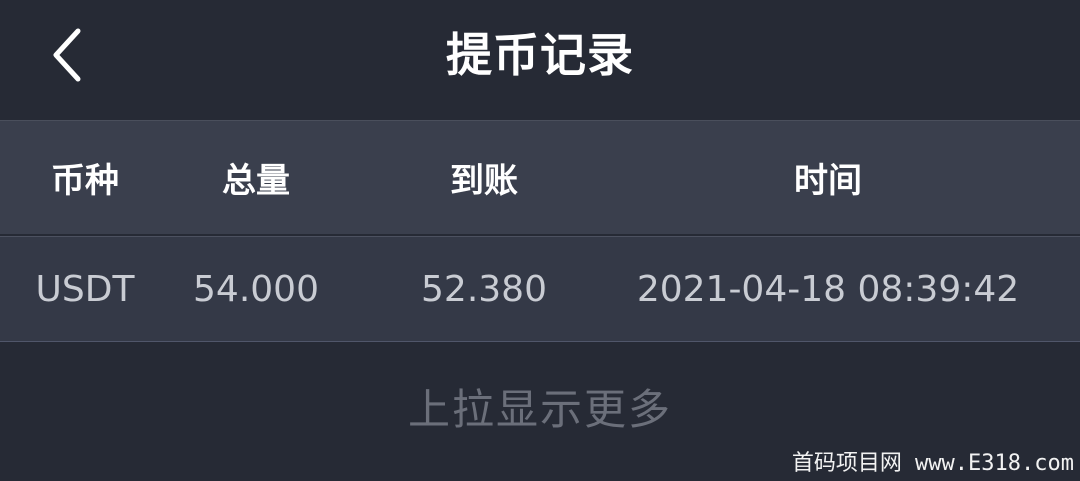  I want to click on load-more-hint: 上拉显示更多, so click(539, 409).